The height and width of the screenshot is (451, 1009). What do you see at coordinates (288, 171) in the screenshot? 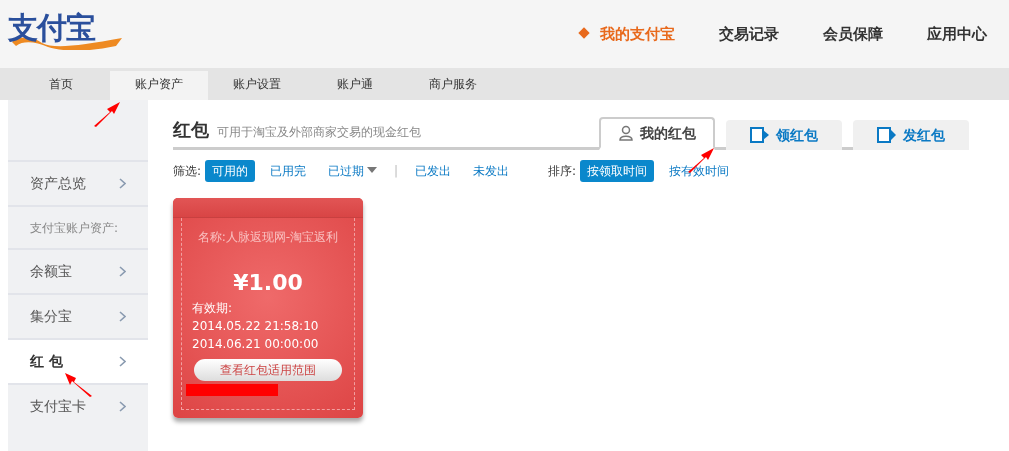
I see `filter-option: 已用完` at bounding box center [288, 171].